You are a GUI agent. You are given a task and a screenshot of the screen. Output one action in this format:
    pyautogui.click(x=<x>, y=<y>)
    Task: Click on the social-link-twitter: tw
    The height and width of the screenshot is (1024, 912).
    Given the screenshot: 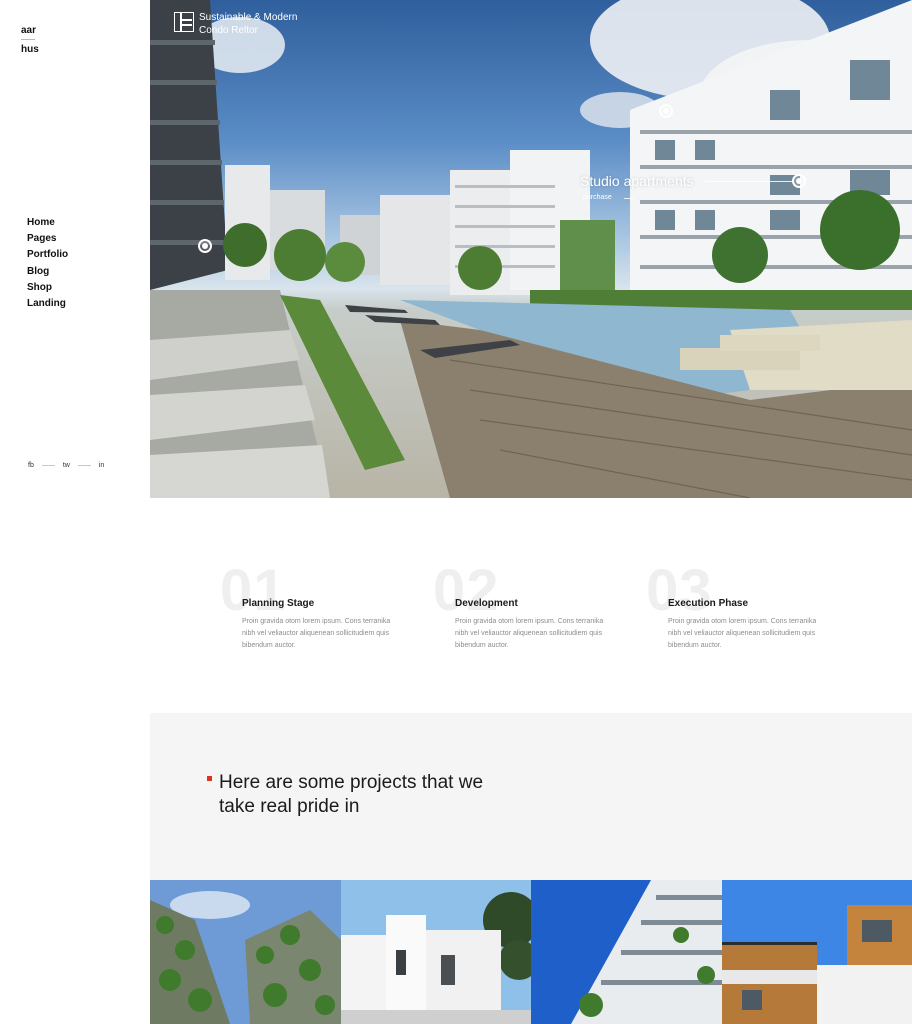 What is the action you would take?
    pyautogui.click(x=66, y=465)
    